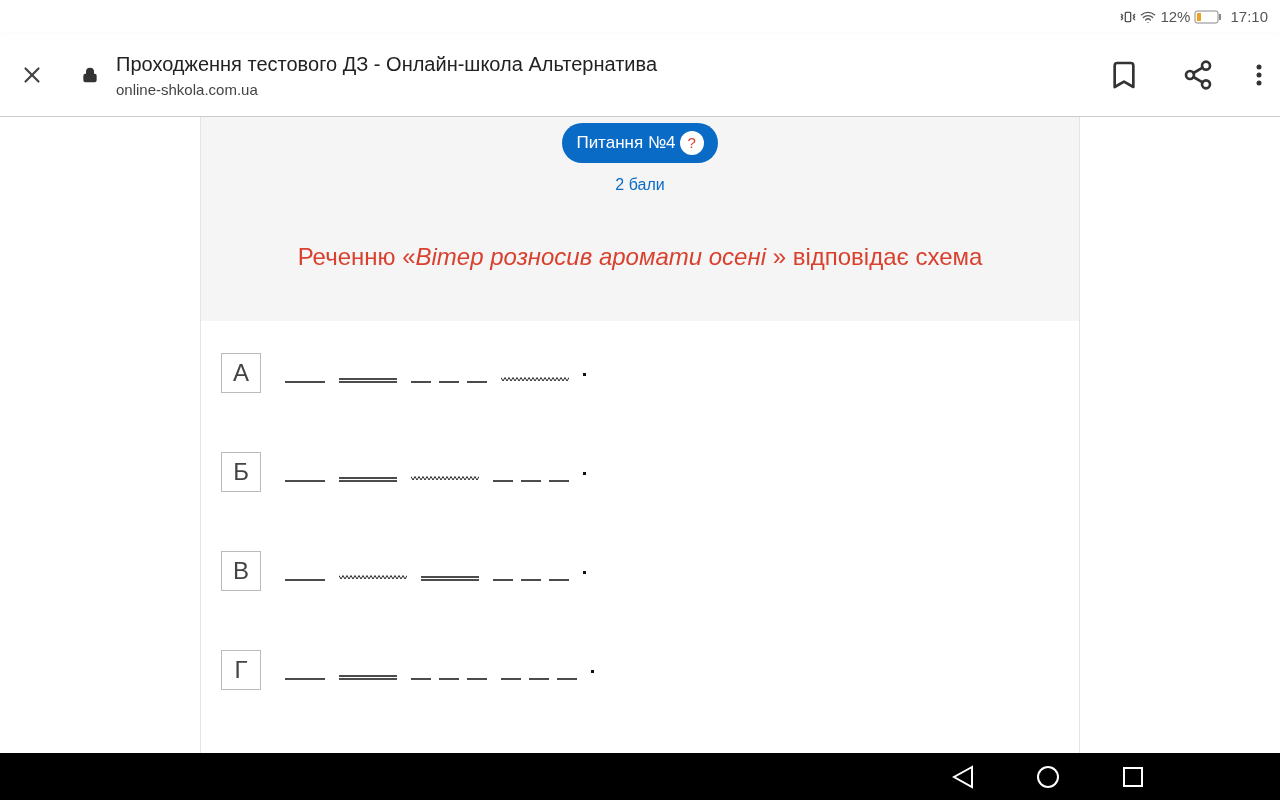 This screenshot has width=1280, height=800. Describe the element at coordinates (387, 64) in the screenshot. I see `page-title: Проходження тестового ДЗ - Онлайн-школа Альтернатива` at that location.